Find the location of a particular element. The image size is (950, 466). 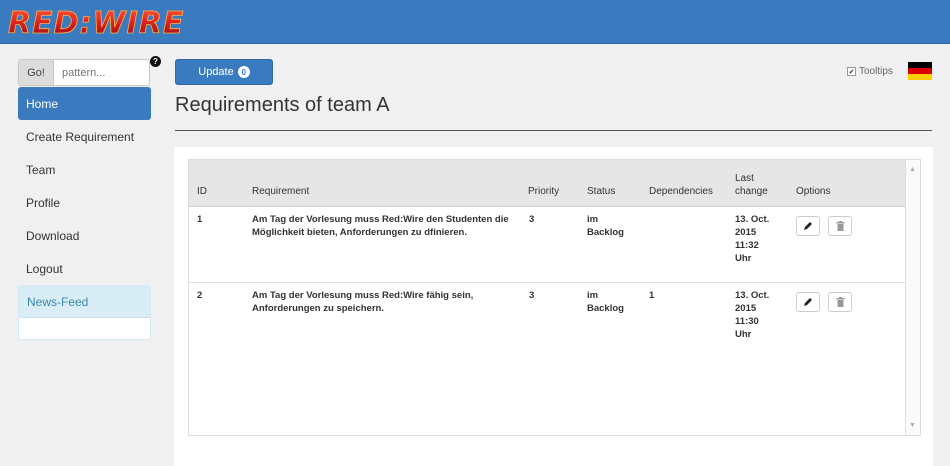

cell-last-change: 13. Oct. 2015 11:30 Uhr is located at coordinates (752, 315).